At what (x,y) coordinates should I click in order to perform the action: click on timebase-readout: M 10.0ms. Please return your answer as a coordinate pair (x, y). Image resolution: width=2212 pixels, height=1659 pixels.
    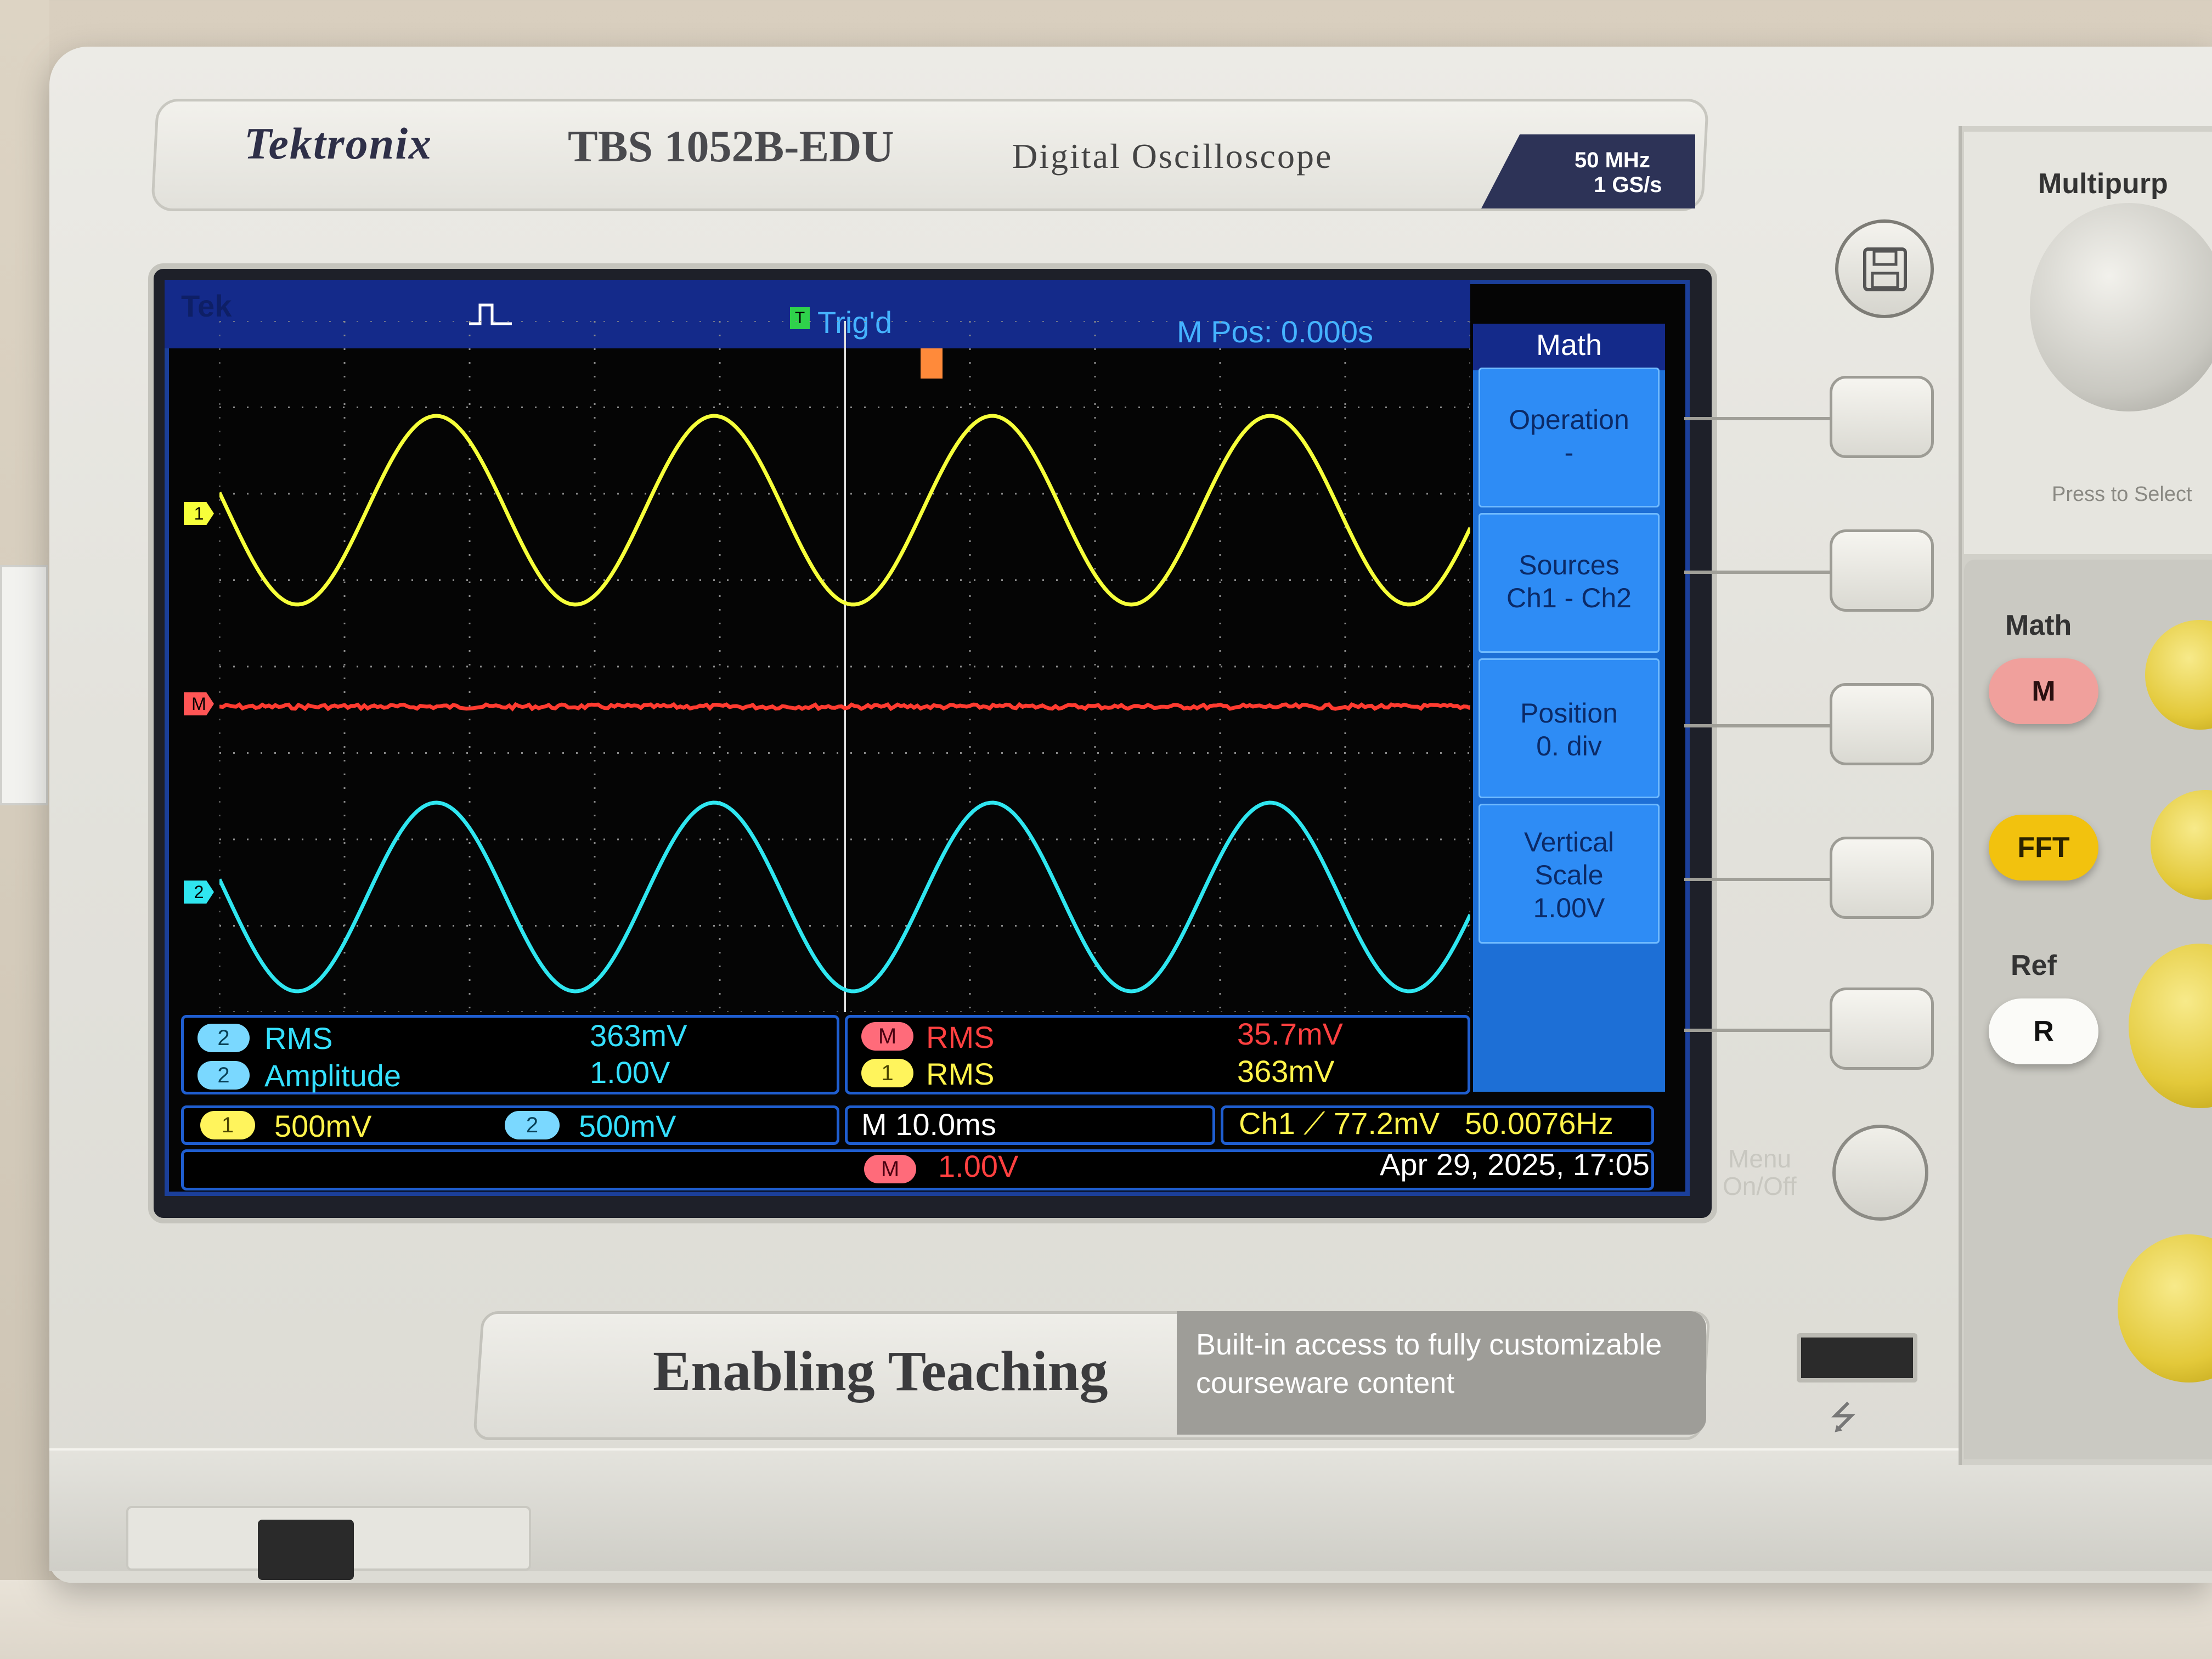
    Looking at the image, I should click on (928, 1125).